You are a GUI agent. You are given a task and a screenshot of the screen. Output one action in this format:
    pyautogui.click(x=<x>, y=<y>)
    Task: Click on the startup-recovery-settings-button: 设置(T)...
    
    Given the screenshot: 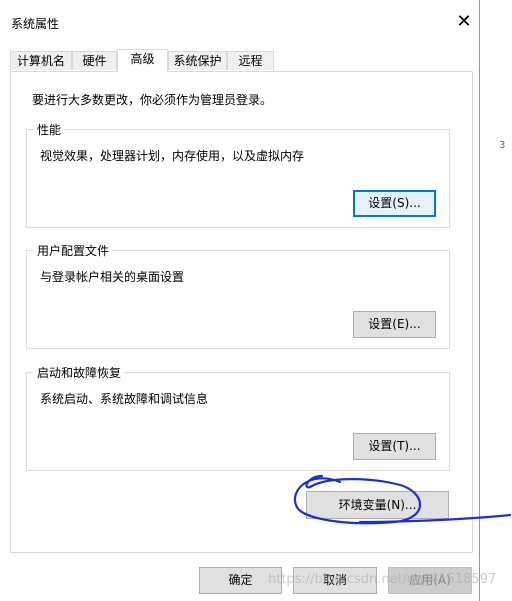 What is the action you would take?
    pyautogui.click(x=394, y=446)
    